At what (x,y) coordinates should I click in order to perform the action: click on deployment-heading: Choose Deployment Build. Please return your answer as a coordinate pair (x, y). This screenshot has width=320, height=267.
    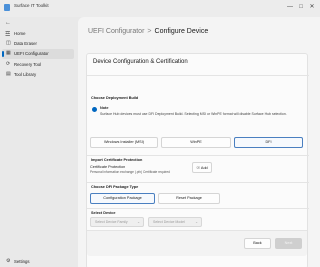
    Looking at the image, I should click on (115, 98).